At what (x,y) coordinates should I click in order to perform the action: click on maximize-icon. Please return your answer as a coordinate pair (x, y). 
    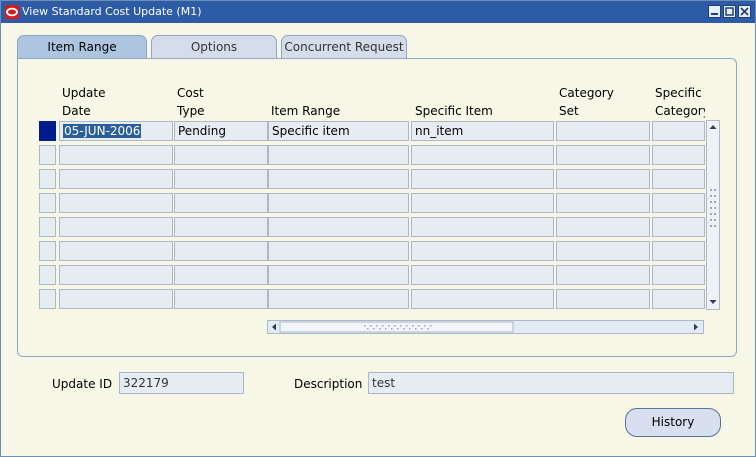
    Looking at the image, I should click on (729, 11).